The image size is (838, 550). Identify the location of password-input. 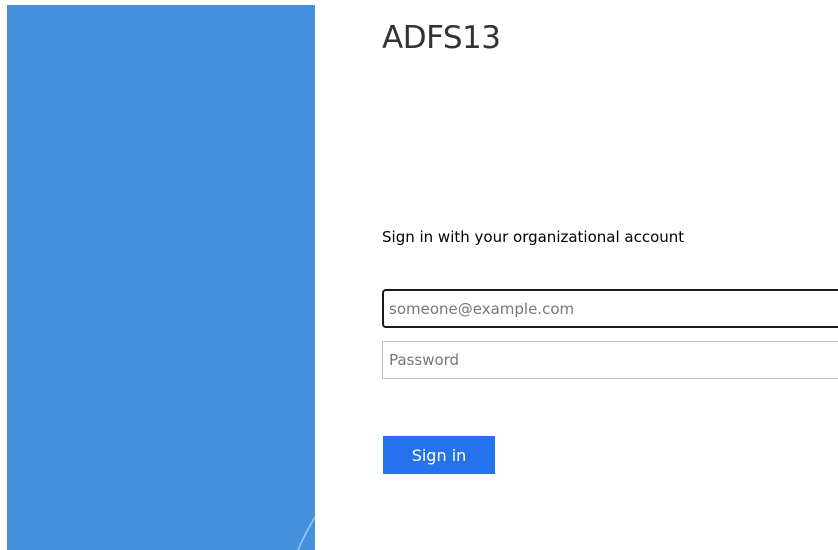
(610, 360).